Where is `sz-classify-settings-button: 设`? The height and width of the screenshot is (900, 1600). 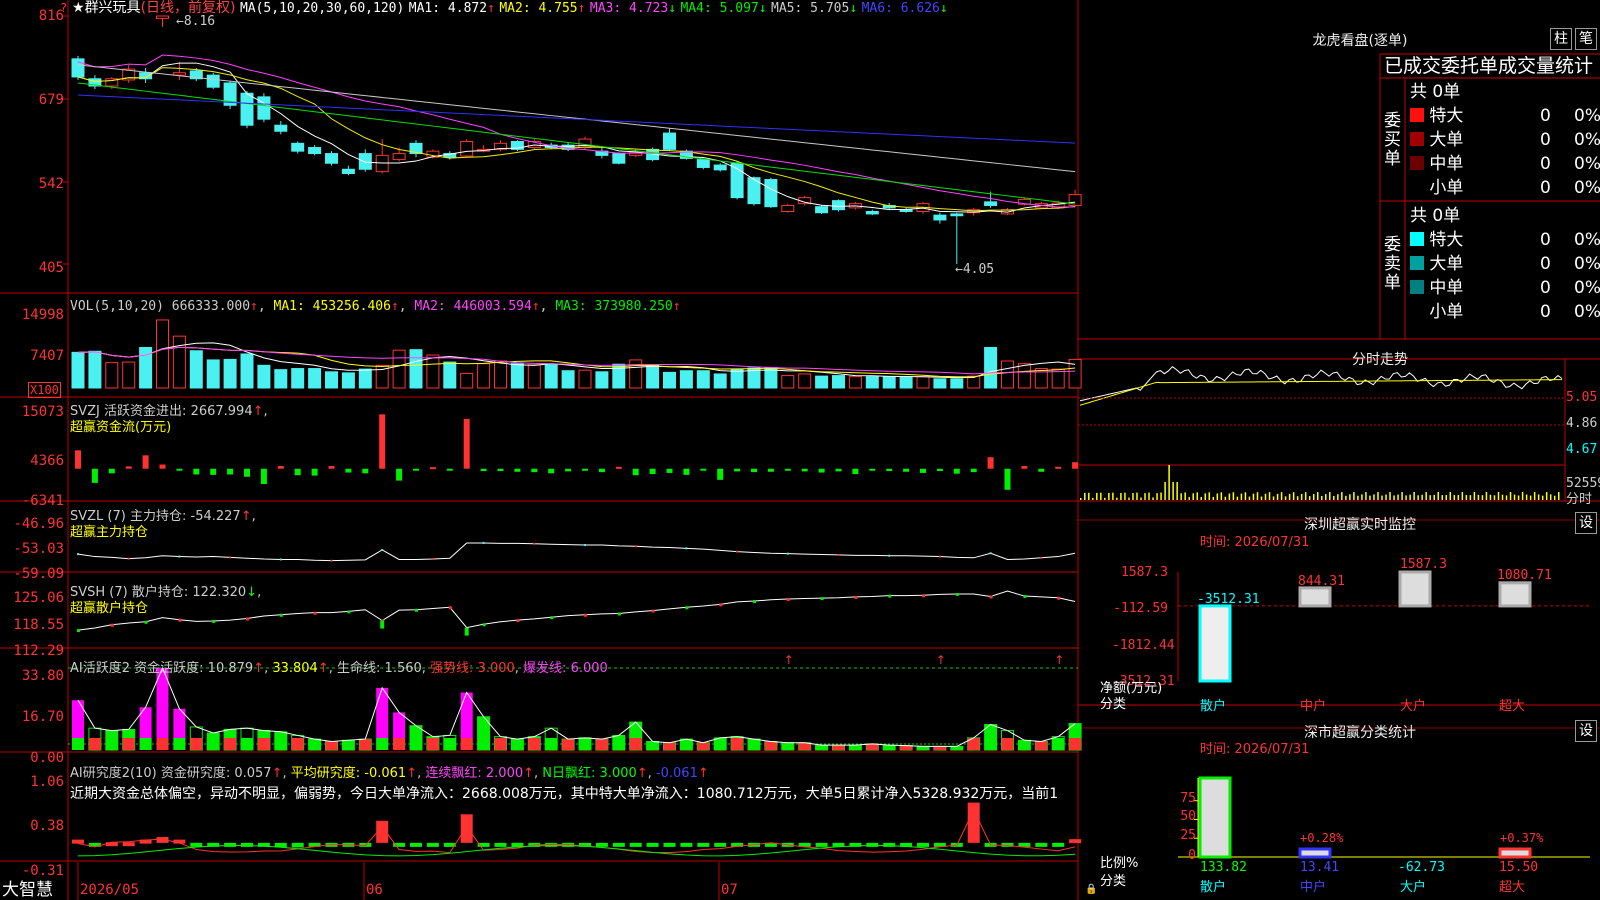 sz-classify-settings-button: 设 is located at coordinates (1586, 731).